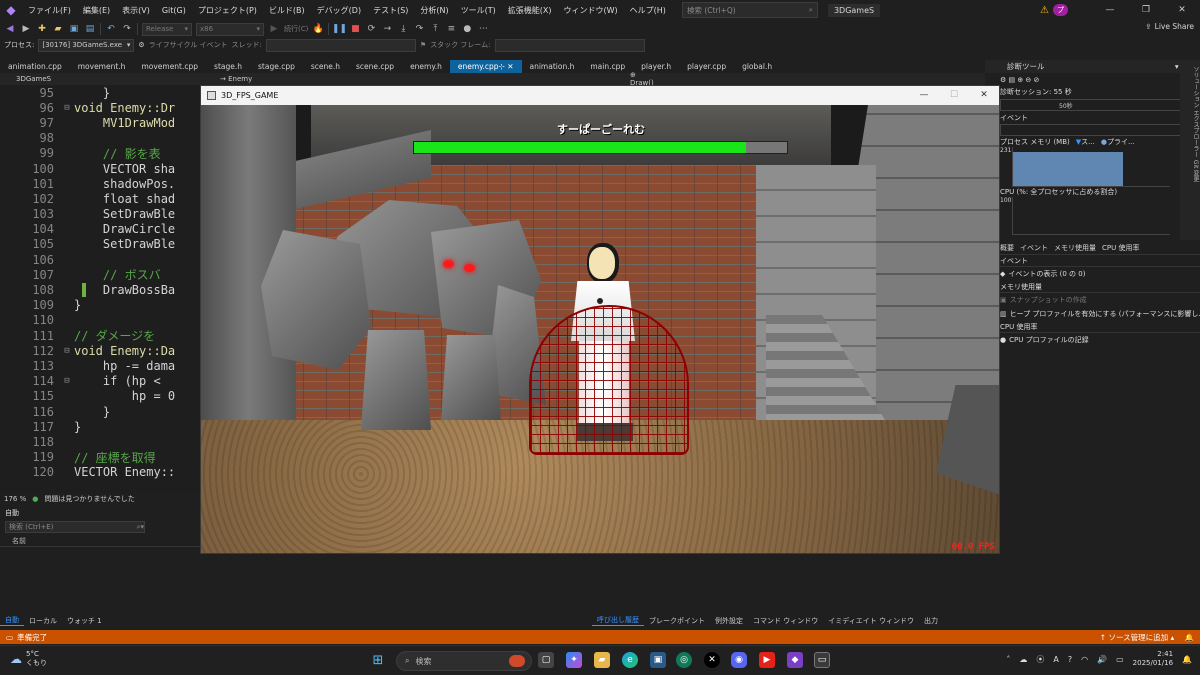 This screenshot has height=675, width=1200. I want to click on save-all-icon: ▤, so click(90, 29).